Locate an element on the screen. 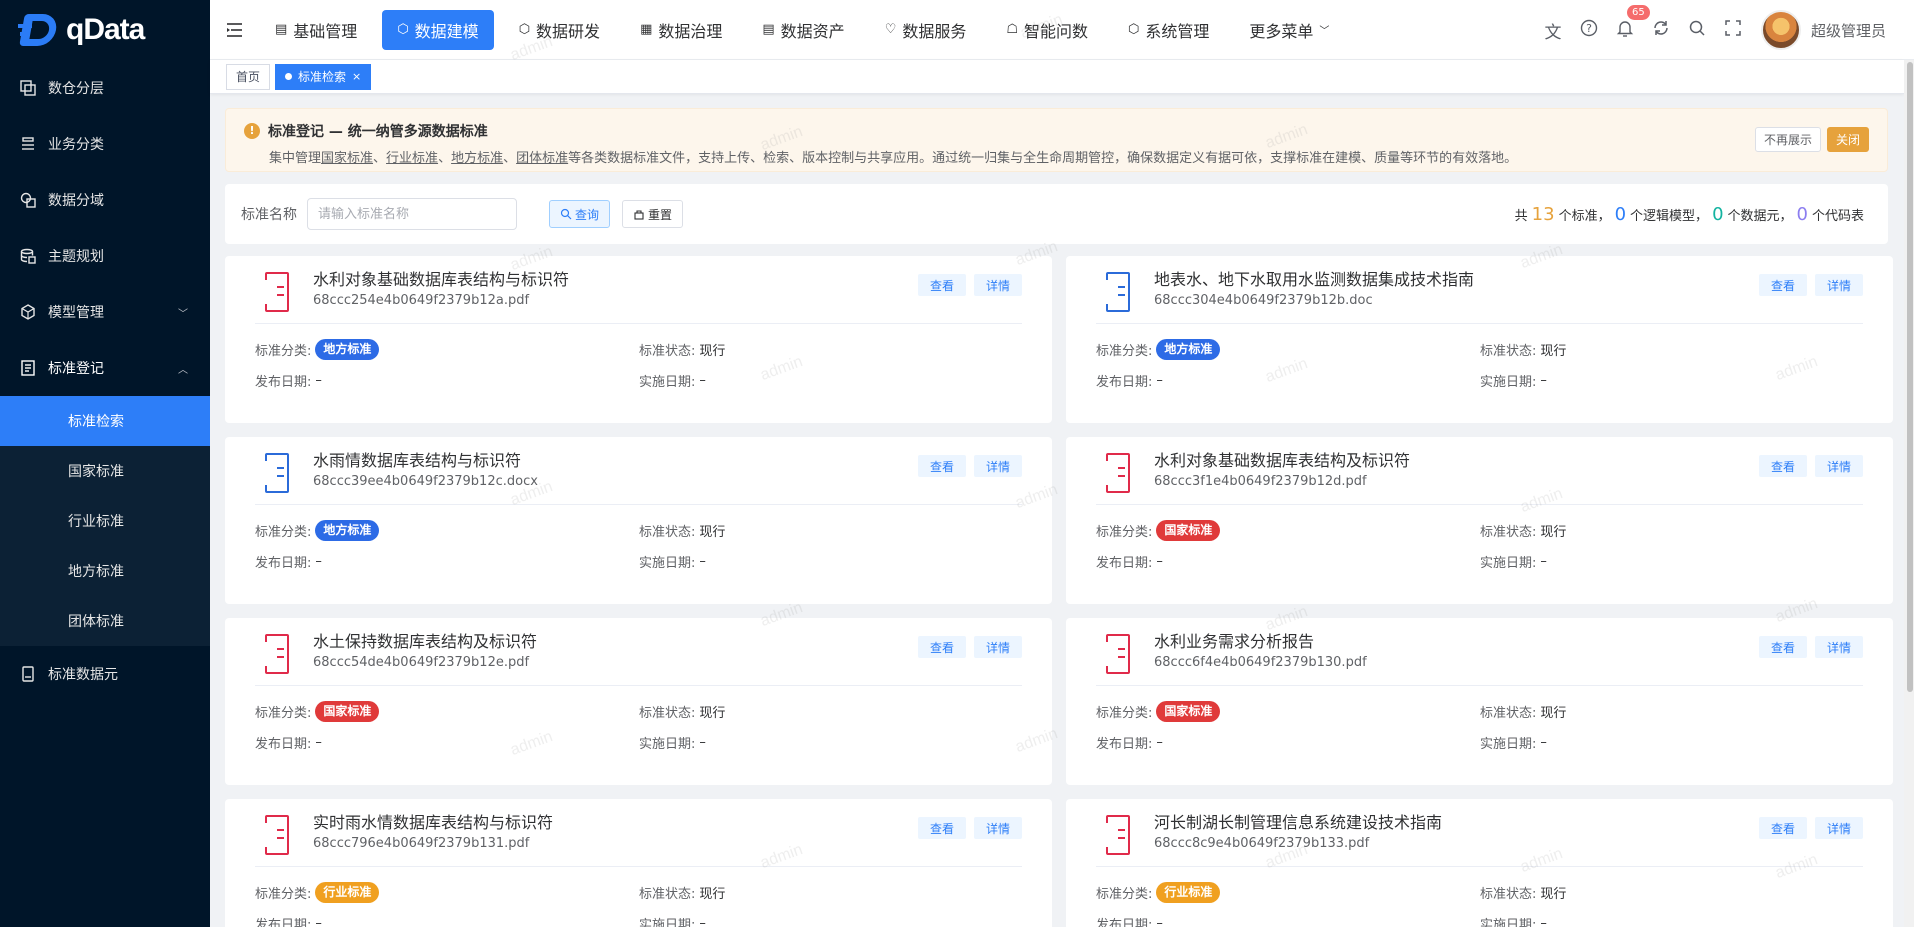 The image size is (1914, 927). nav-modeling: ⬡ 数据建模 is located at coordinates (438, 29).